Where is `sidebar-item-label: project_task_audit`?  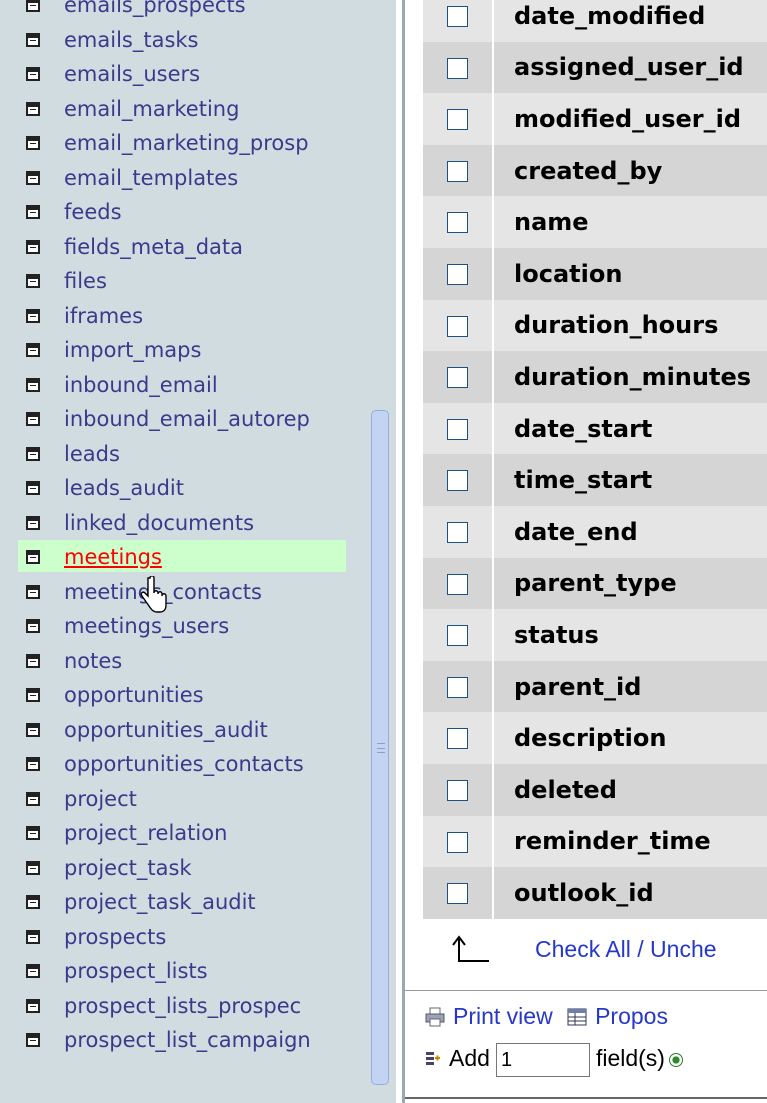 sidebar-item-label: project_task_audit is located at coordinates (160, 902).